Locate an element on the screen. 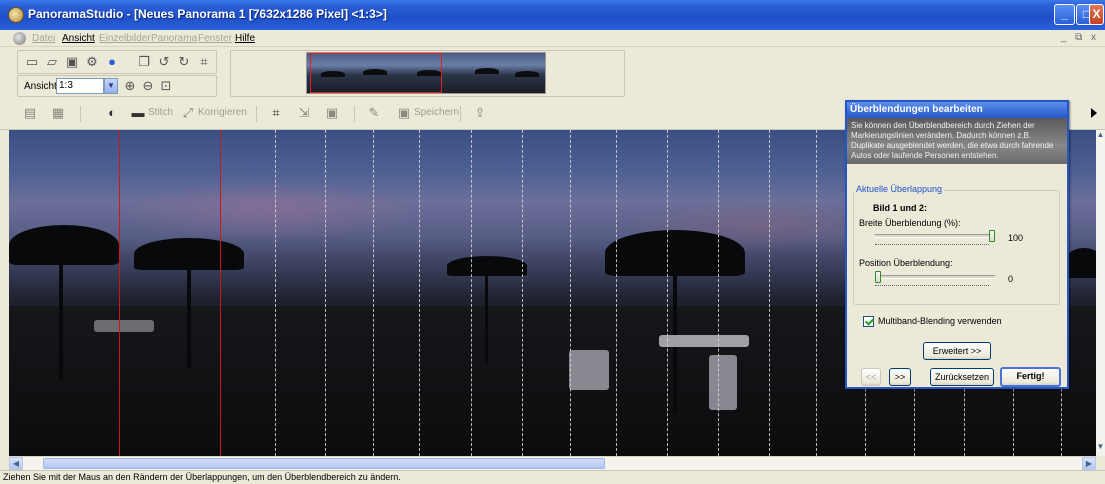  next-button: >> is located at coordinates (900, 377).